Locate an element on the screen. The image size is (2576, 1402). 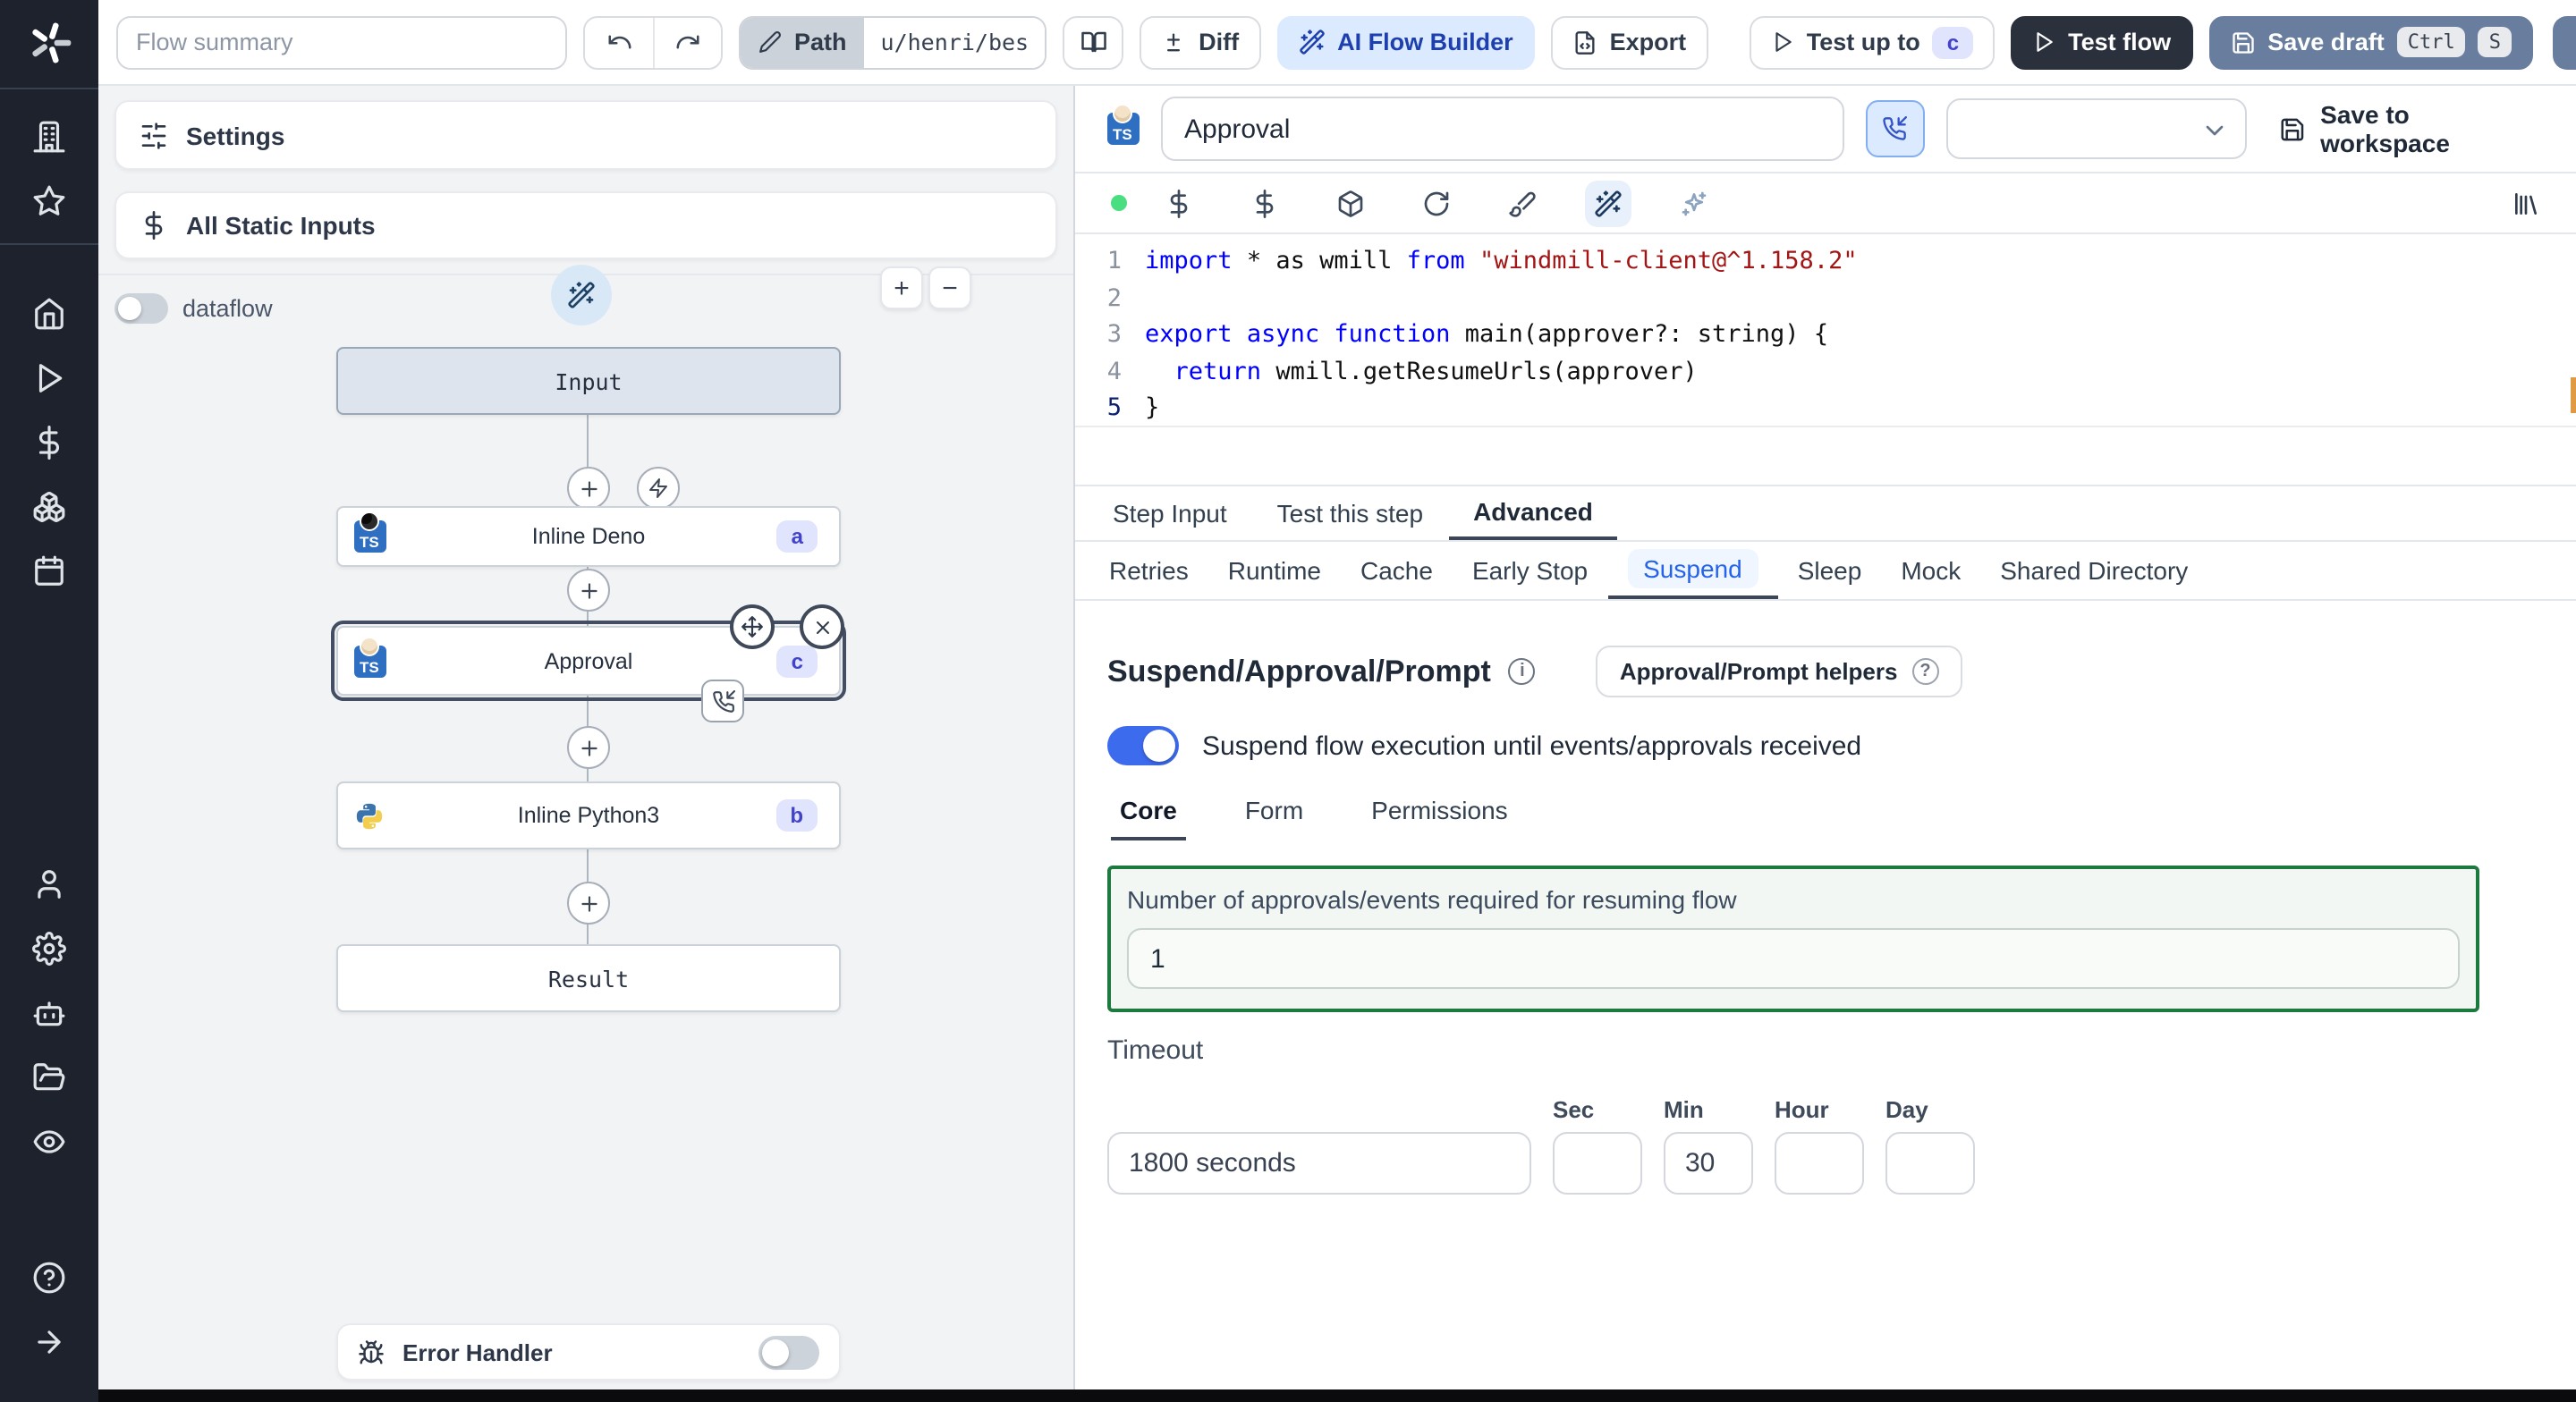
save-to-workspace-button: Save to workspace is located at coordinates (2411, 128).